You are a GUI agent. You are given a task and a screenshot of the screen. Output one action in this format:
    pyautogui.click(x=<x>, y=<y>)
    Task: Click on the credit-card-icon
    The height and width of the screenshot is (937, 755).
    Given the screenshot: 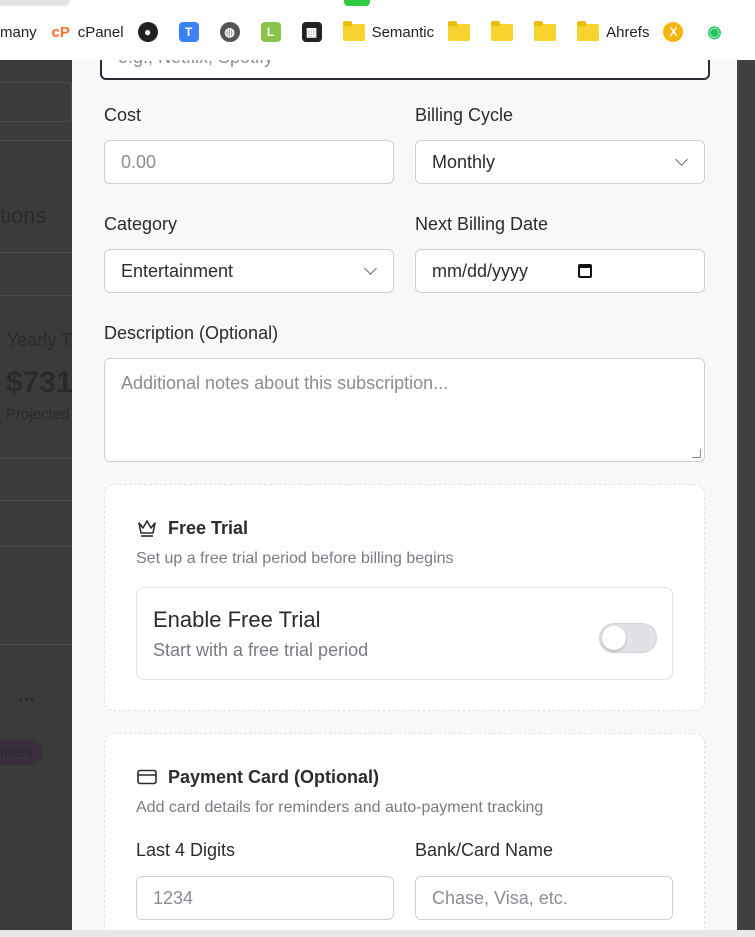 What is the action you would take?
    pyautogui.click(x=147, y=777)
    